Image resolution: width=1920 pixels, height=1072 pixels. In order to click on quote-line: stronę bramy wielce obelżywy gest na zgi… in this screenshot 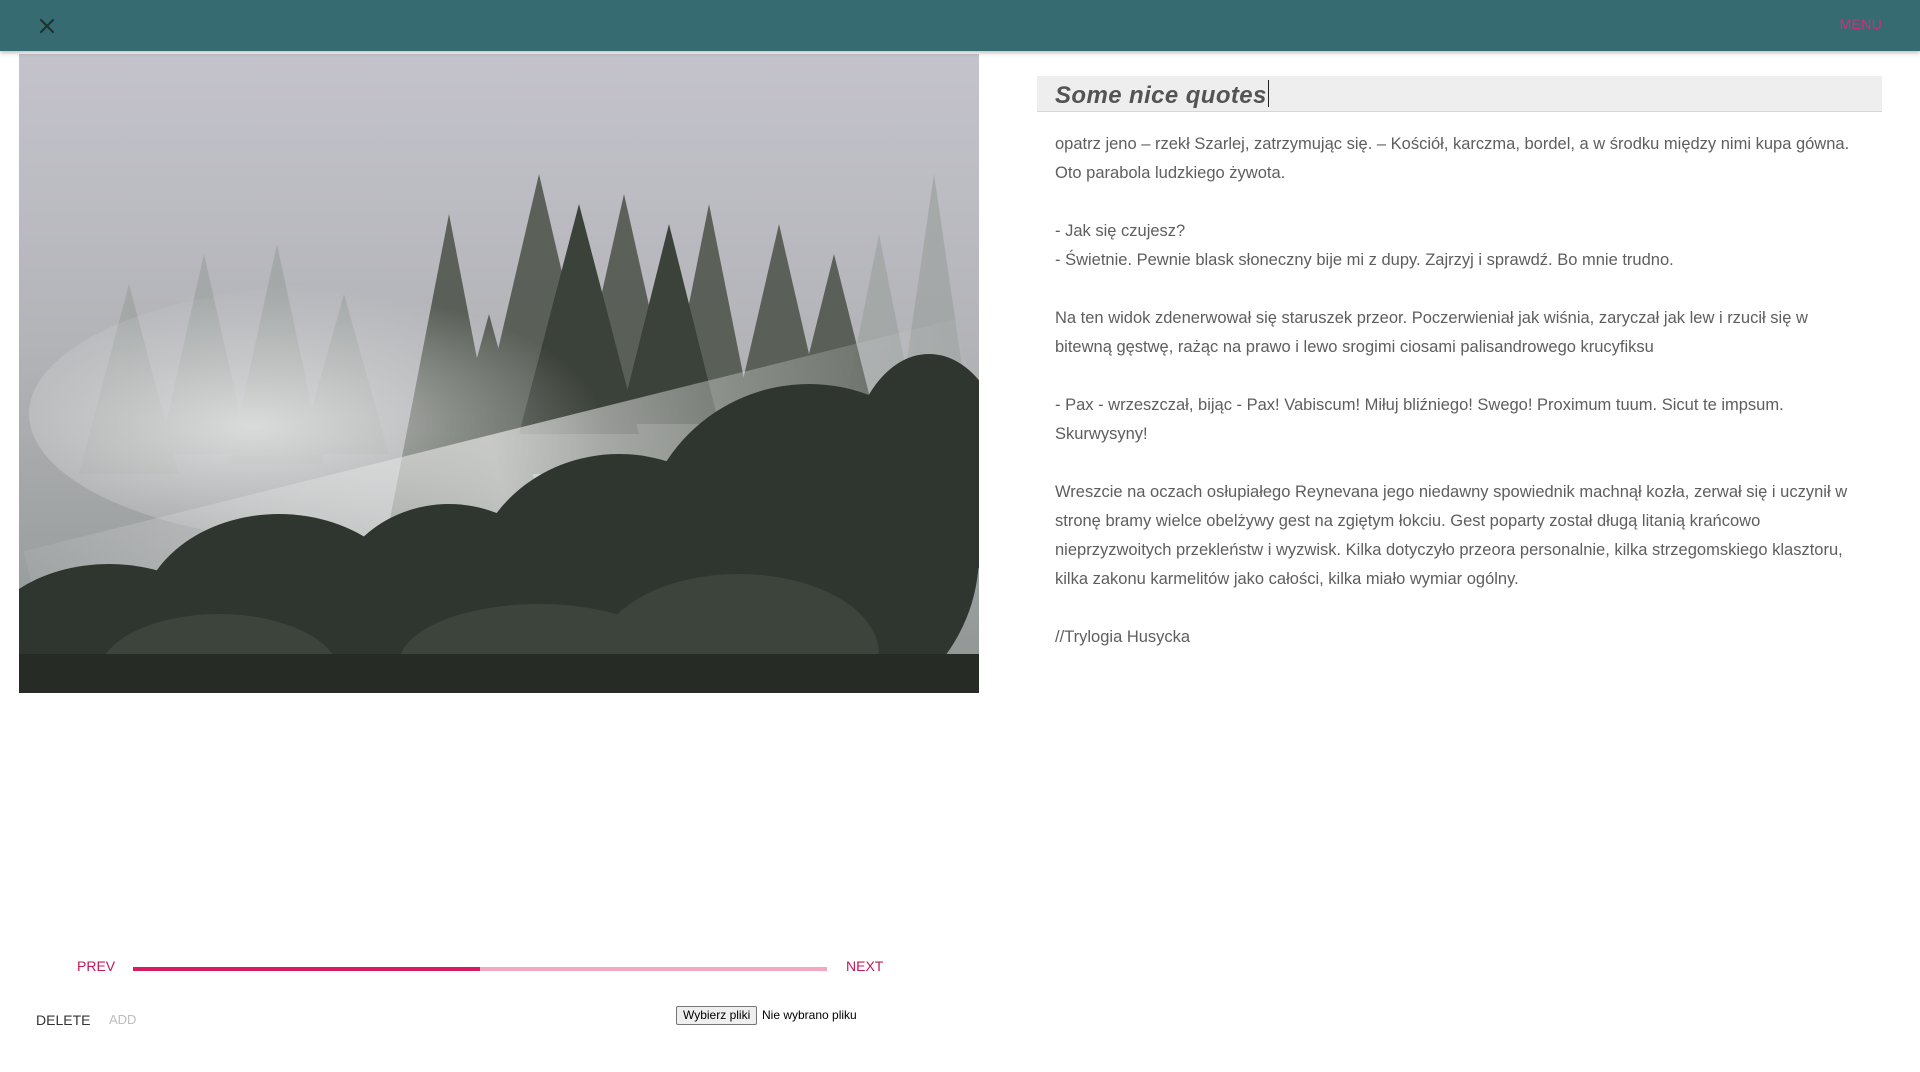, I will do `click(1408, 521)`.